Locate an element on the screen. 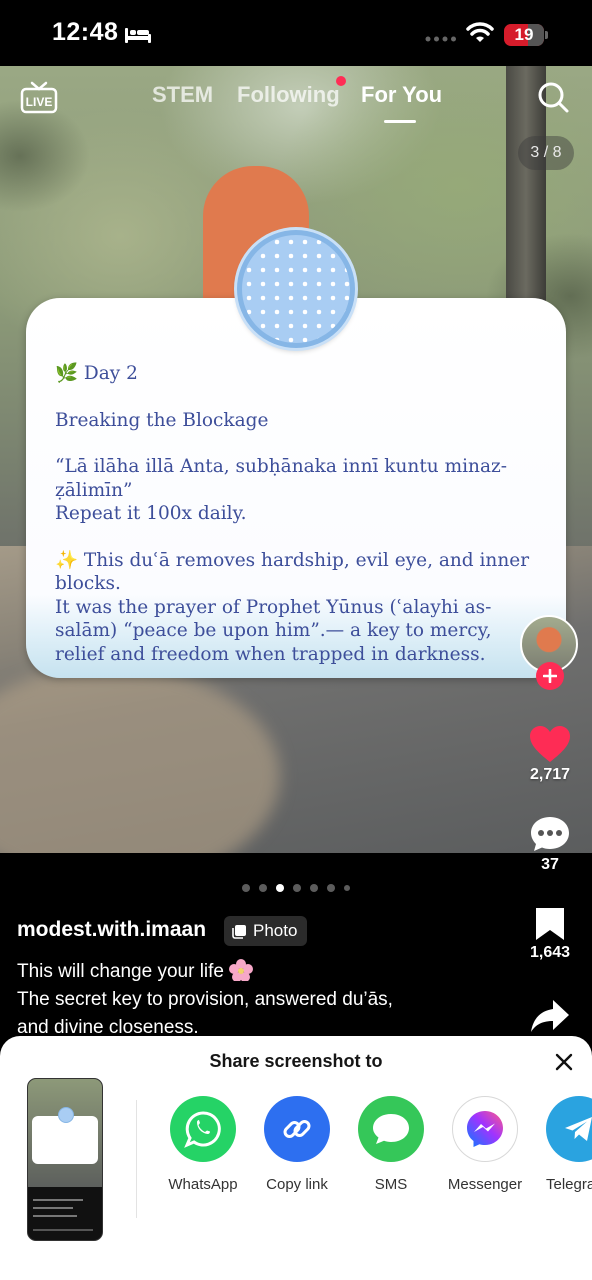 The image size is (592, 1280). signal-dots-icon is located at coordinates (440, 39).